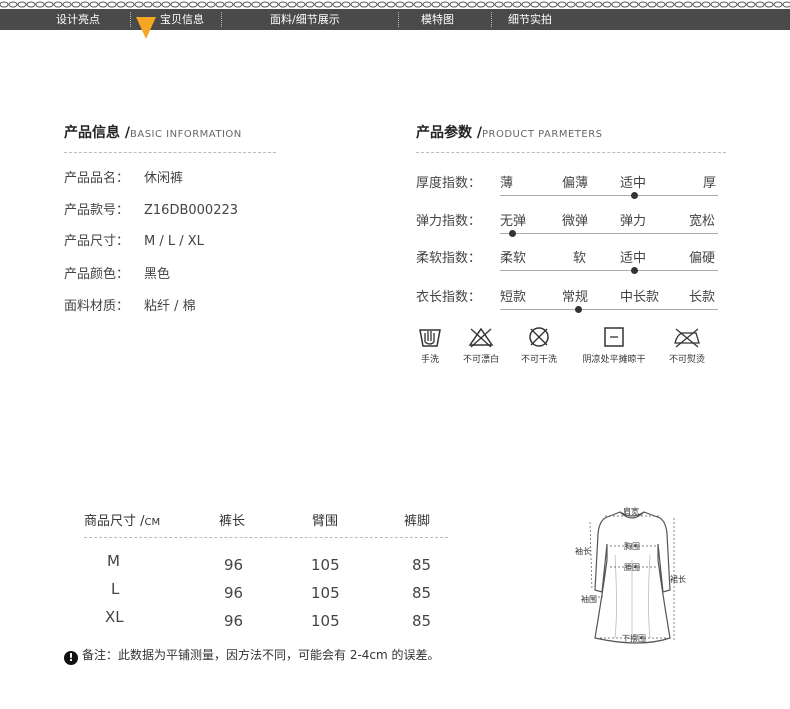  What do you see at coordinates (633, 258) in the screenshot?
I see `param-option: 适中` at bounding box center [633, 258].